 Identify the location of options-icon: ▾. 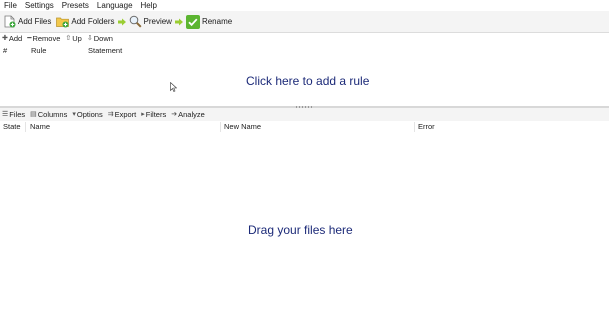
(74, 114).